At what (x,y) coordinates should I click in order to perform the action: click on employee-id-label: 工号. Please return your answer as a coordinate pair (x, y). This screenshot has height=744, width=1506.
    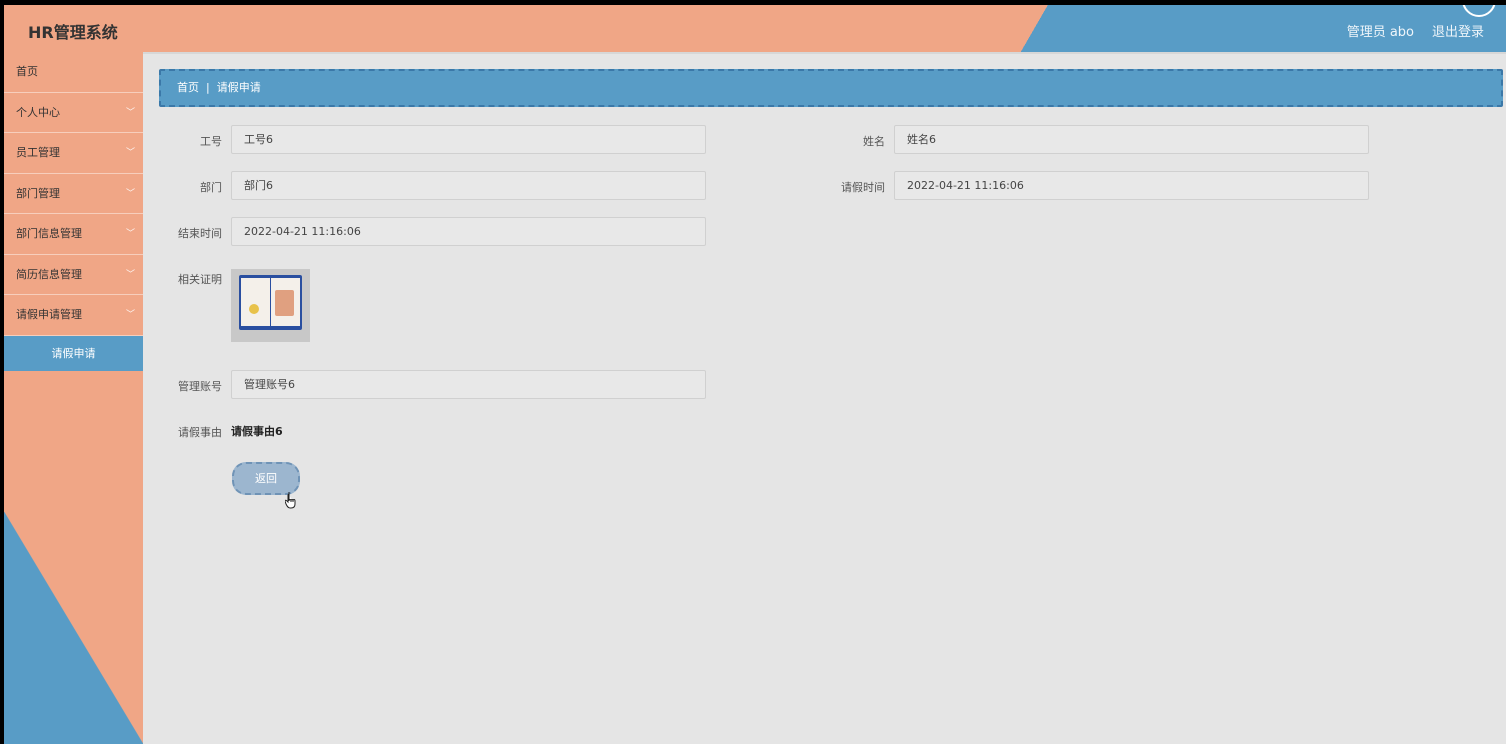
    Looking at the image, I should click on (211, 141).